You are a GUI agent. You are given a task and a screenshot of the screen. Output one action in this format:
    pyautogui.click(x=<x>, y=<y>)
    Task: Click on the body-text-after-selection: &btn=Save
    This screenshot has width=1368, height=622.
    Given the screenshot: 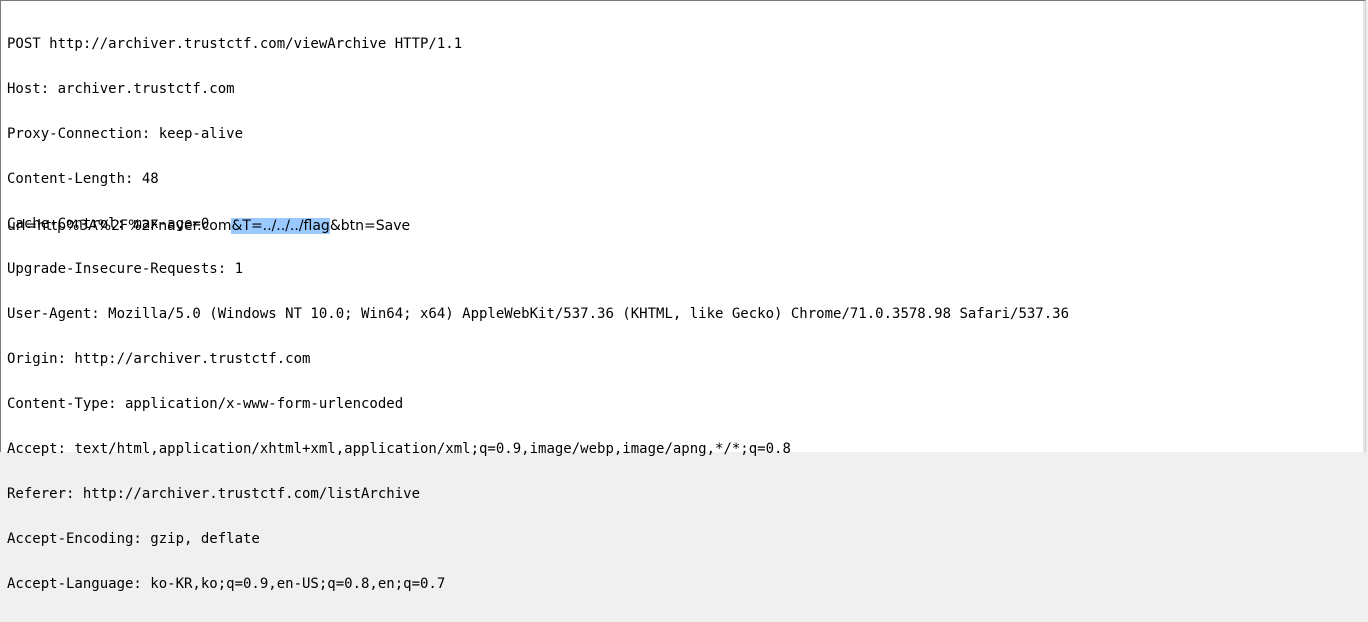 What is the action you would take?
    pyautogui.click(x=370, y=226)
    